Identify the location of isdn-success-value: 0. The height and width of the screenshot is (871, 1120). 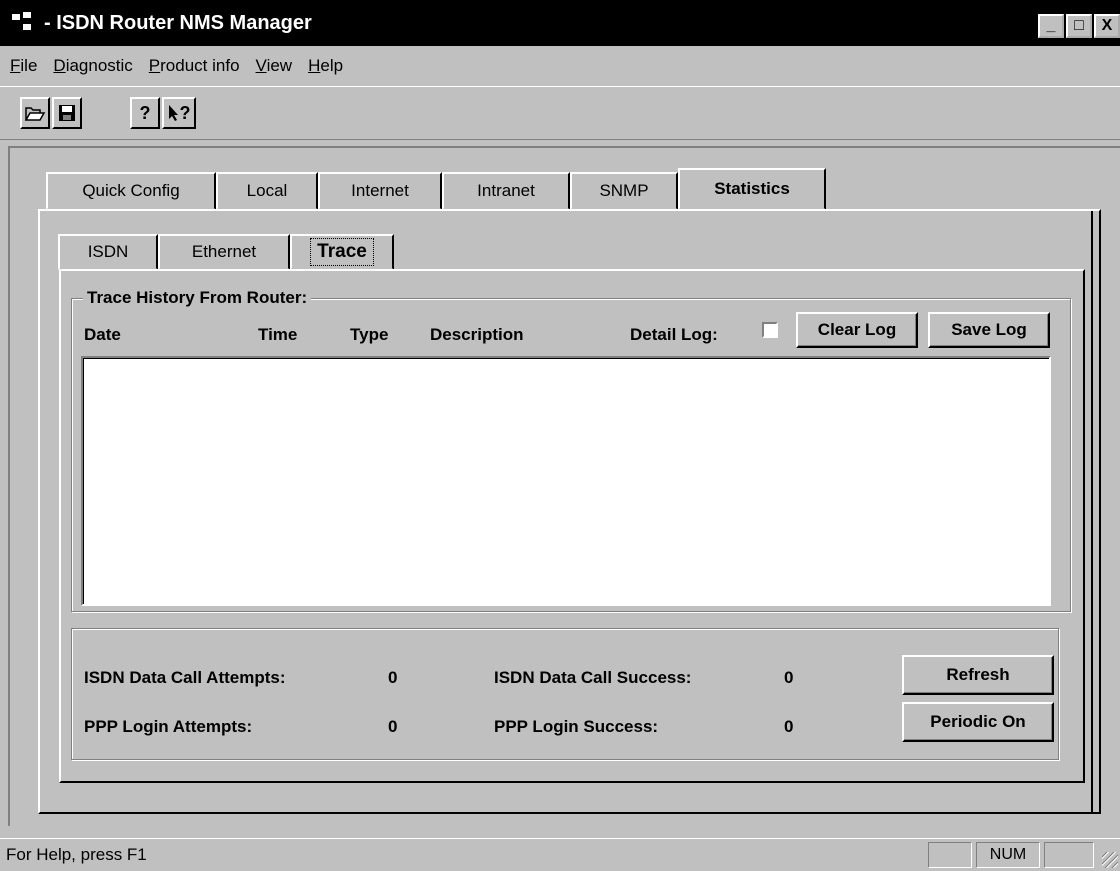
(789, 677).